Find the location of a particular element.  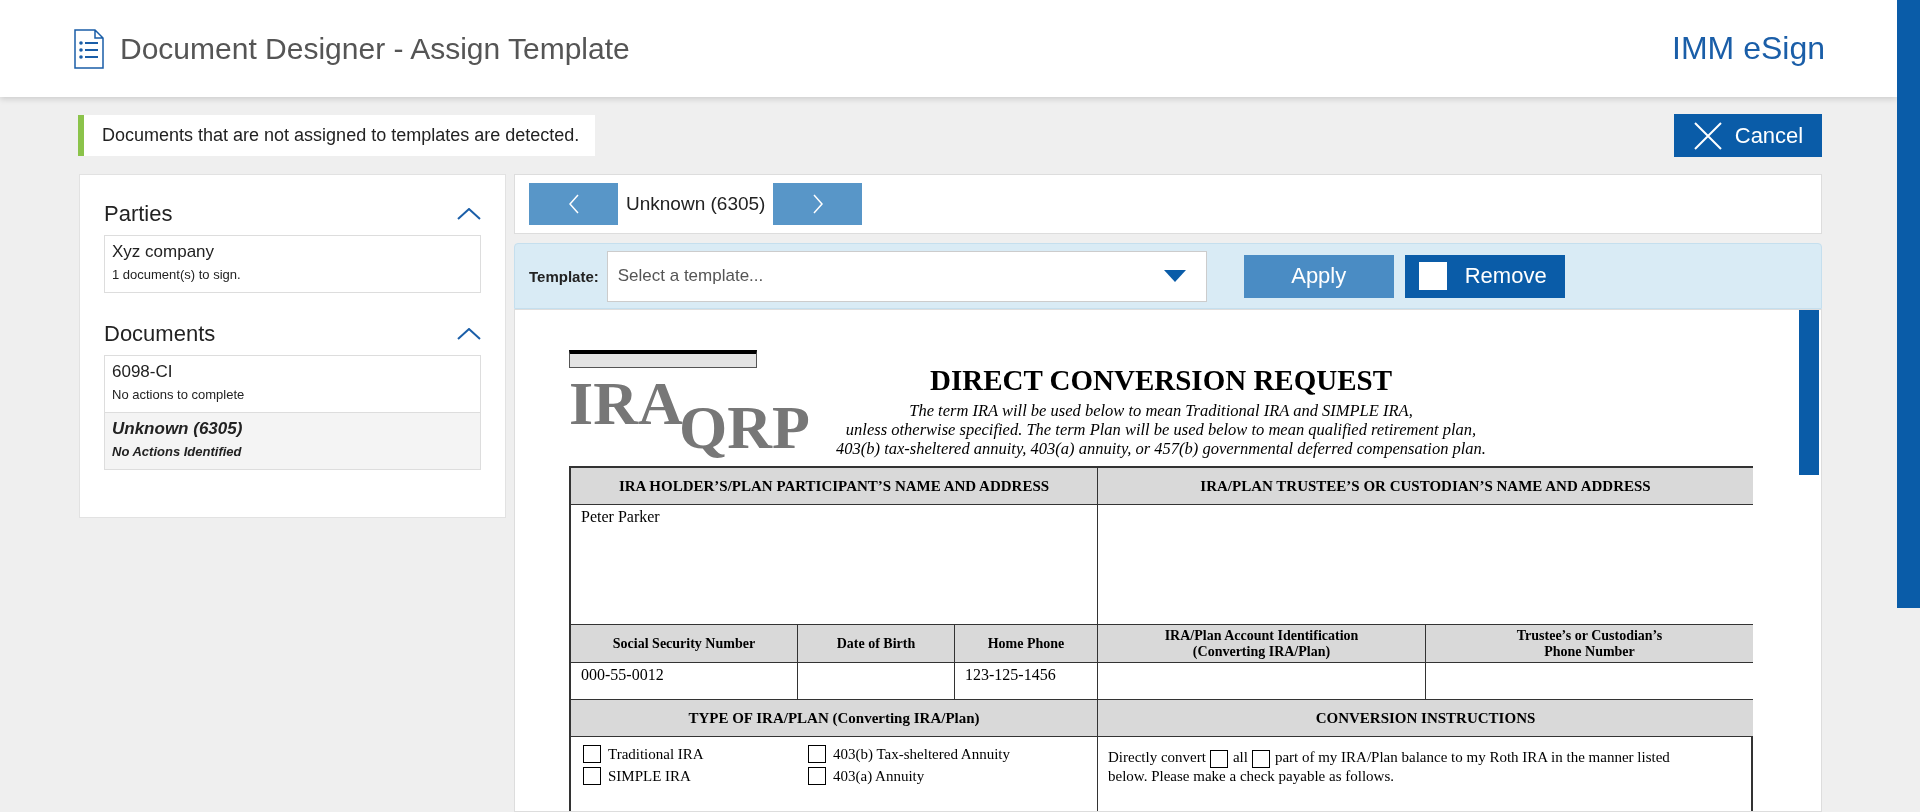

item-detail: No actions to complete is located at coordinates (179, 395).